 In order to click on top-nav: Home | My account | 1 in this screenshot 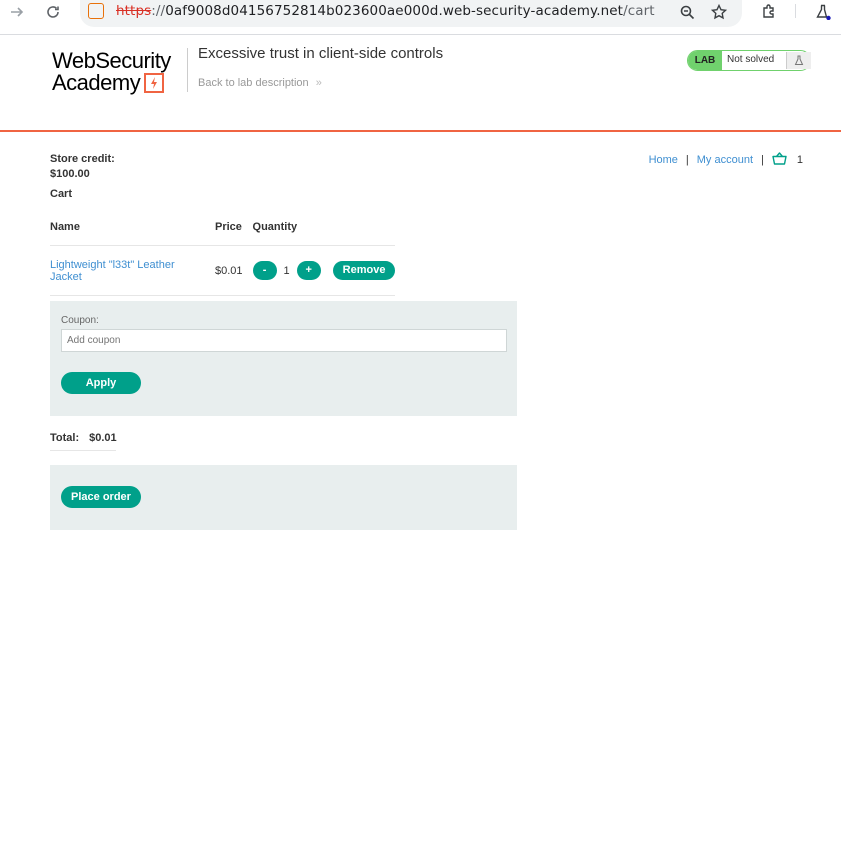, I will do `click(726, 160)`.